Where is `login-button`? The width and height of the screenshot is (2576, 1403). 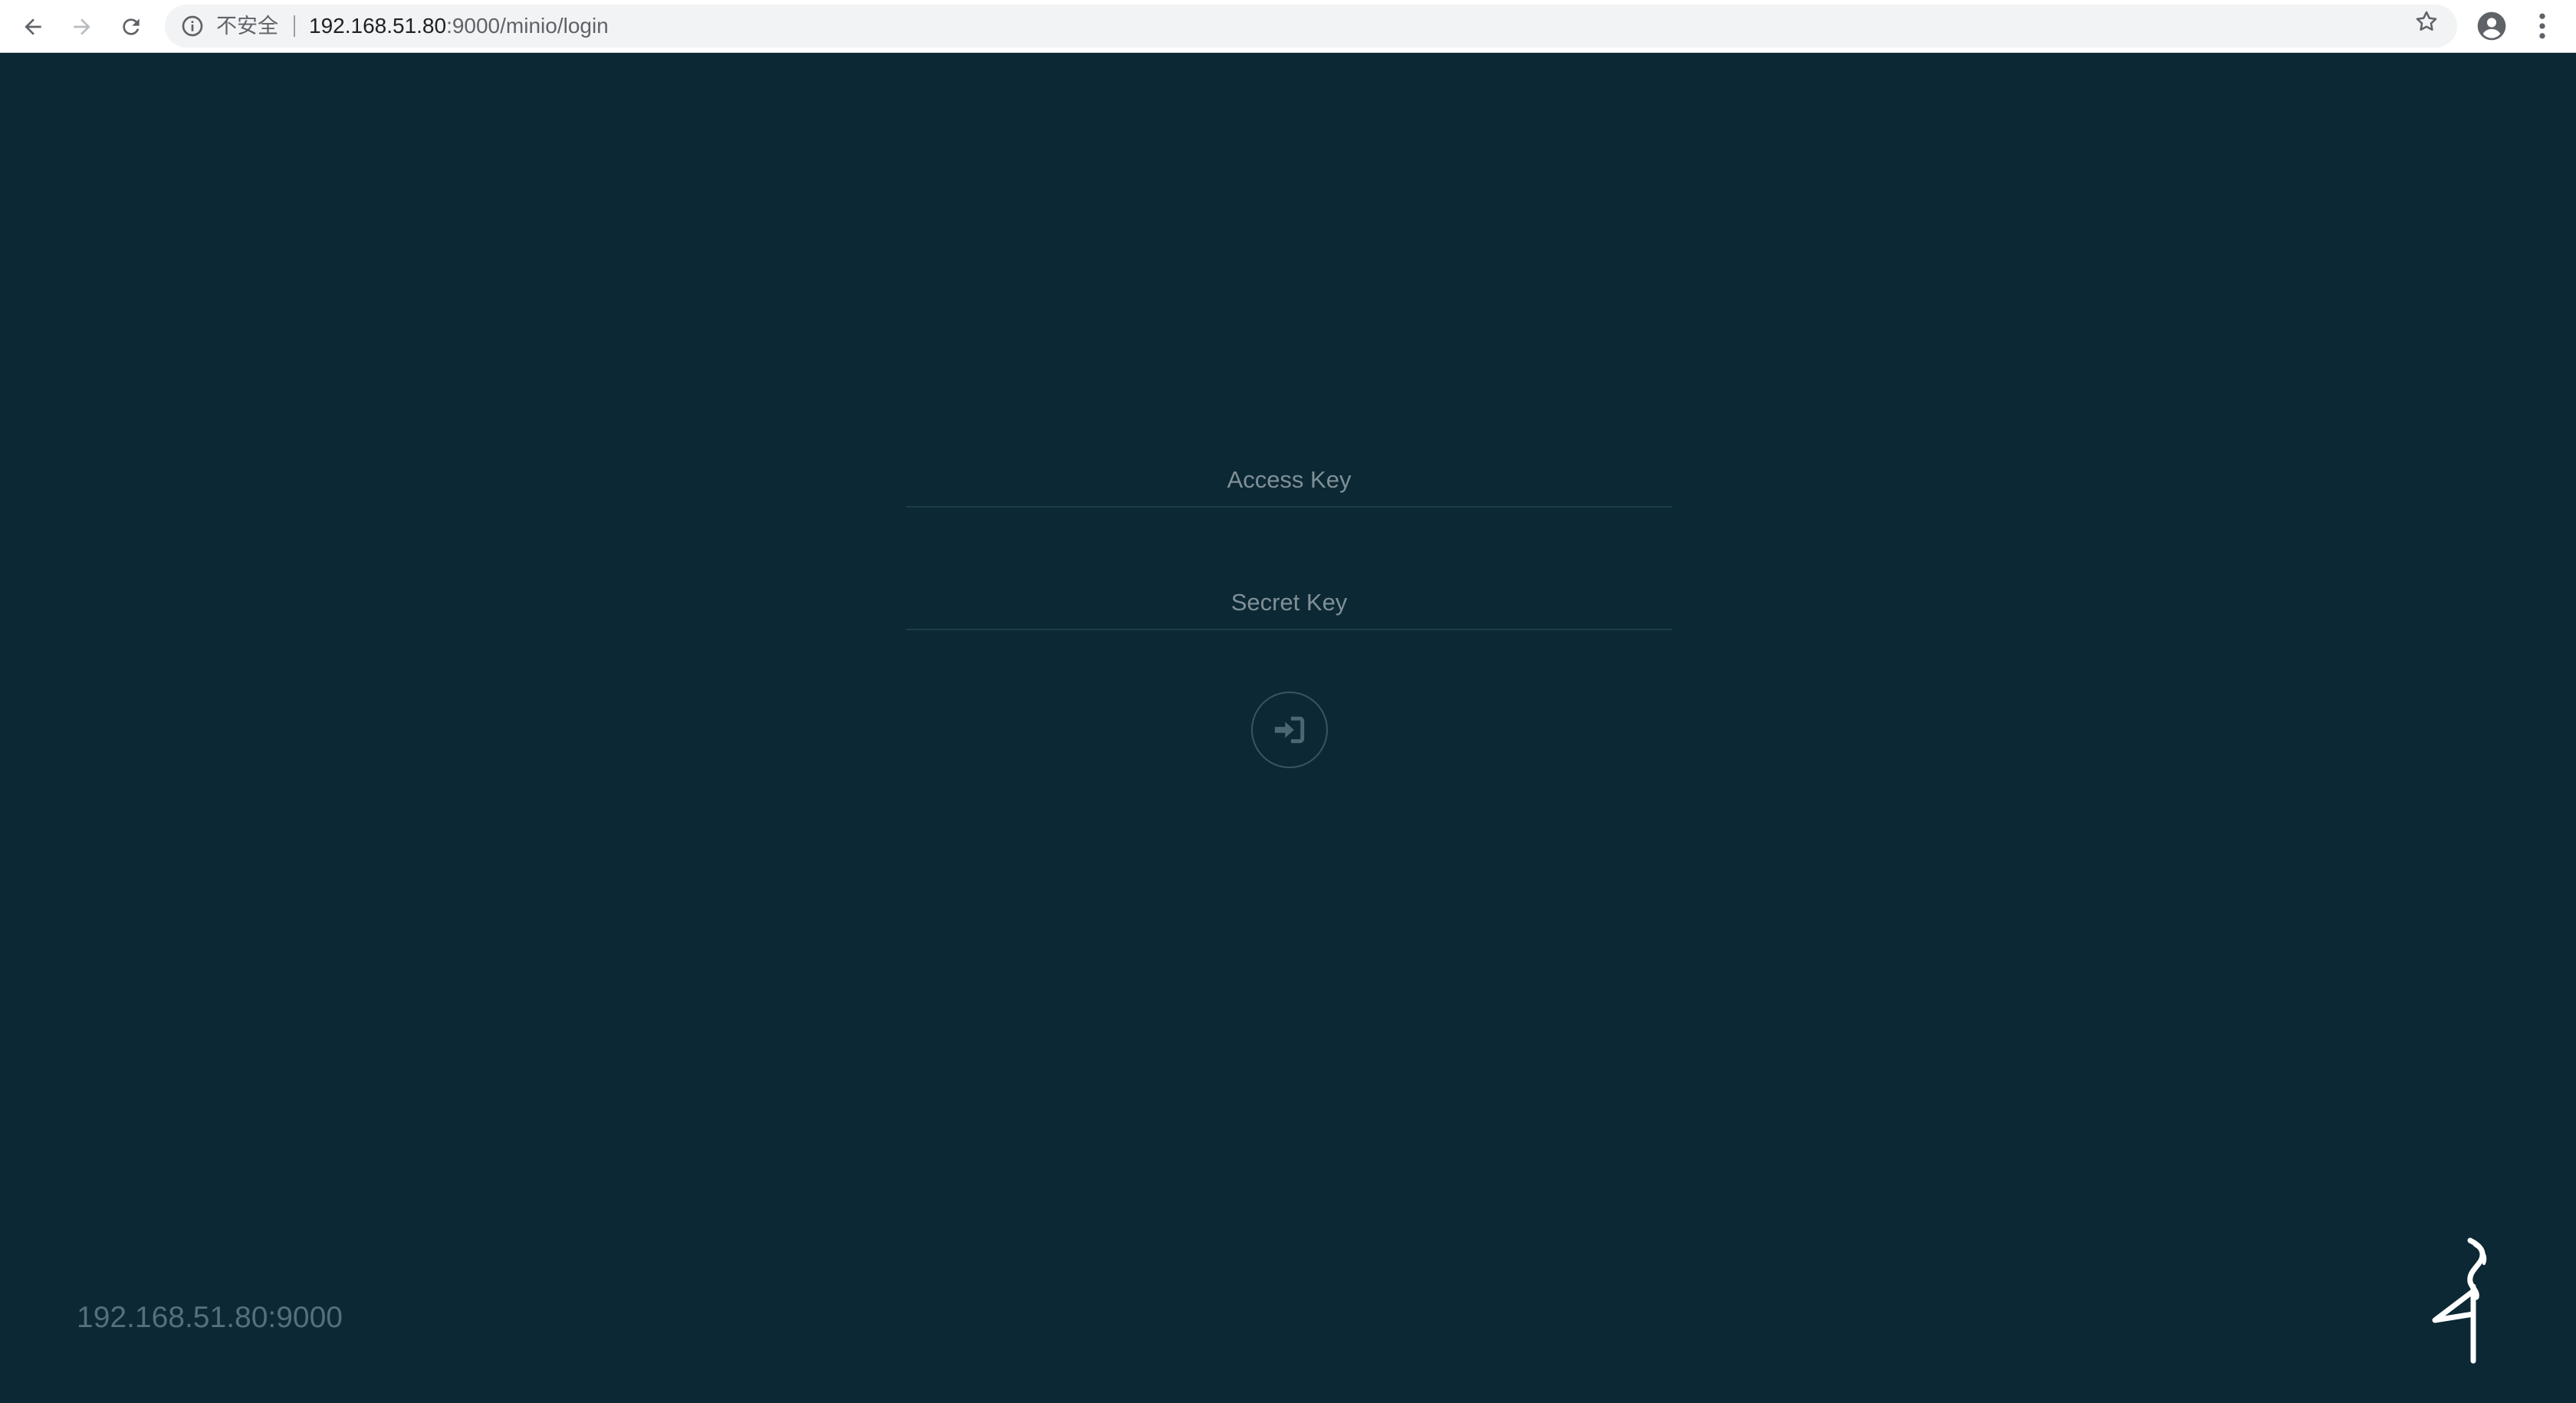 login-button is located at coordinates (1290, 730).